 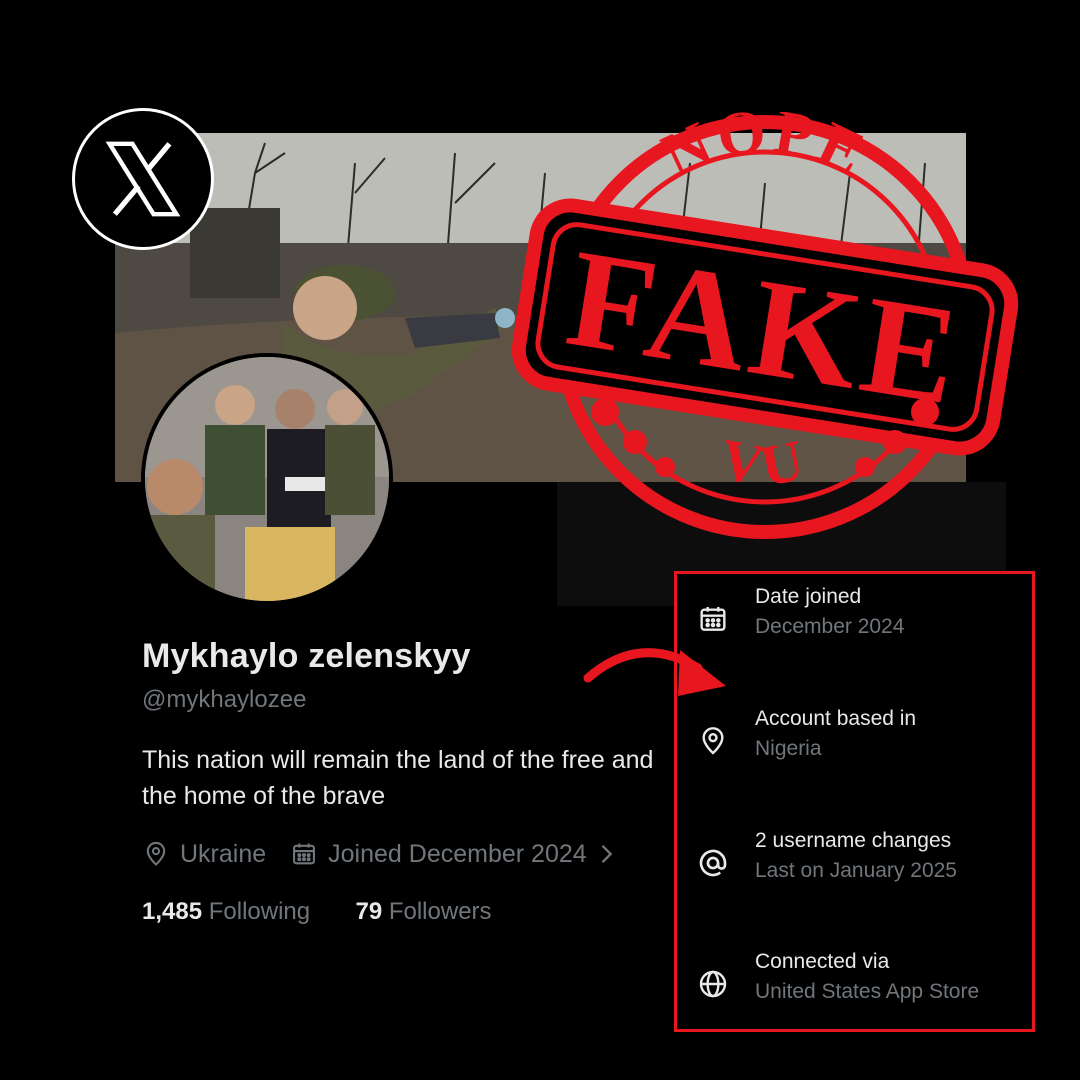 What do you see at coordinates (606, 854) in the screenshot?
I see `chevron-right-icon` at bounding box center [606, 854].